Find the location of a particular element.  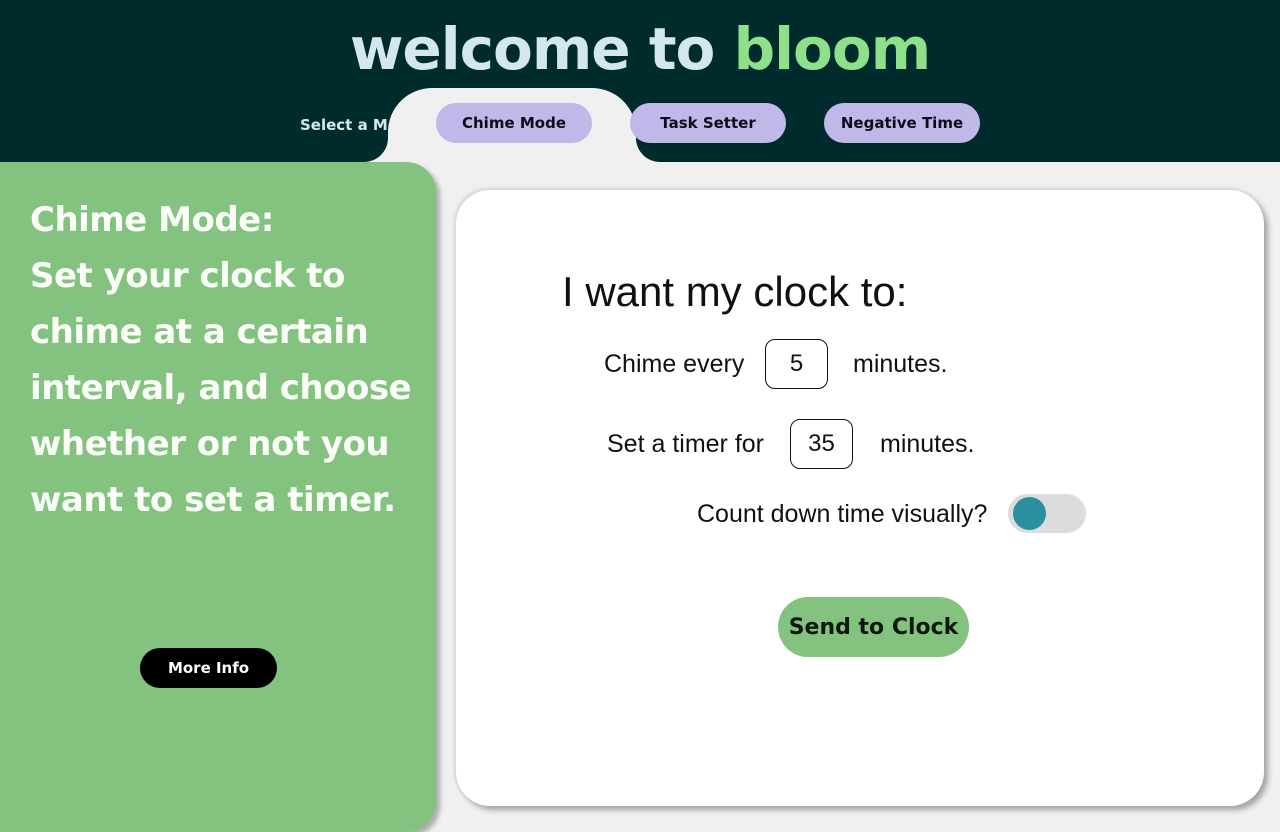

timer-label: Set a timer for is located at coordinates (685, 444).